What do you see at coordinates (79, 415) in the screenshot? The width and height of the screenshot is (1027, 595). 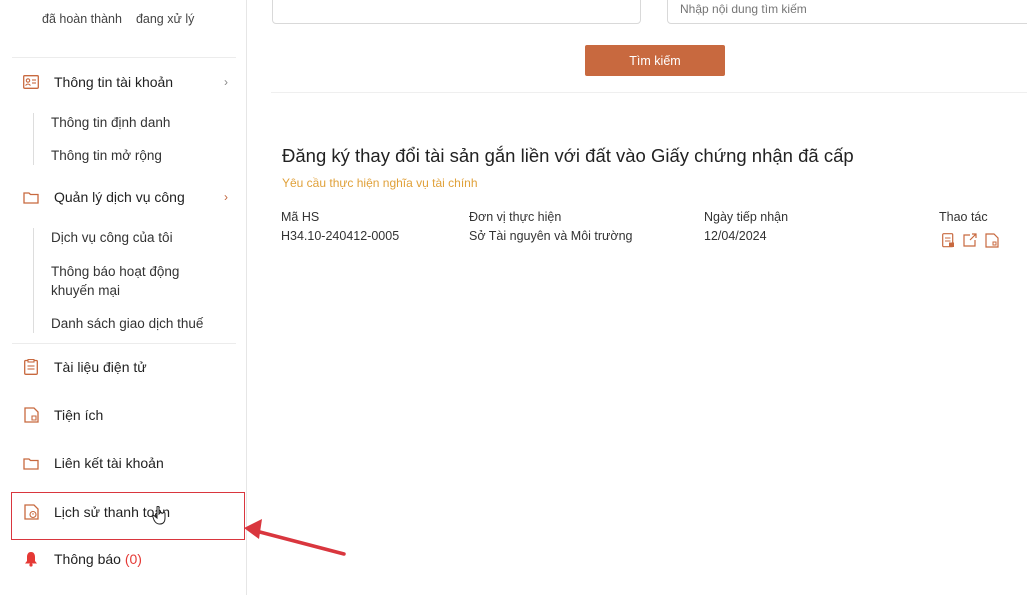 I see `sidebar-item-label: Tiện ích` at bounding box center [79, 415].